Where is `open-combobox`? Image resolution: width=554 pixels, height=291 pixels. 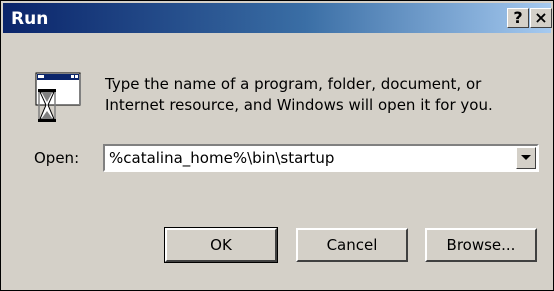 open-combobox is located at coordinates (321, 158).